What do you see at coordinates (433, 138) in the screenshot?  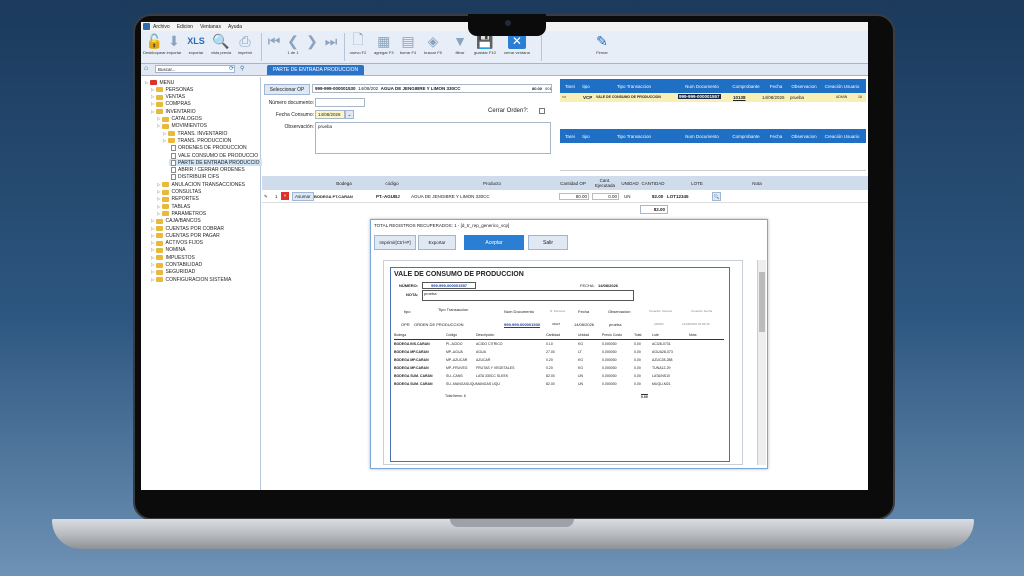 I see `obs-field: prueba` at bounding box center [433, 138].